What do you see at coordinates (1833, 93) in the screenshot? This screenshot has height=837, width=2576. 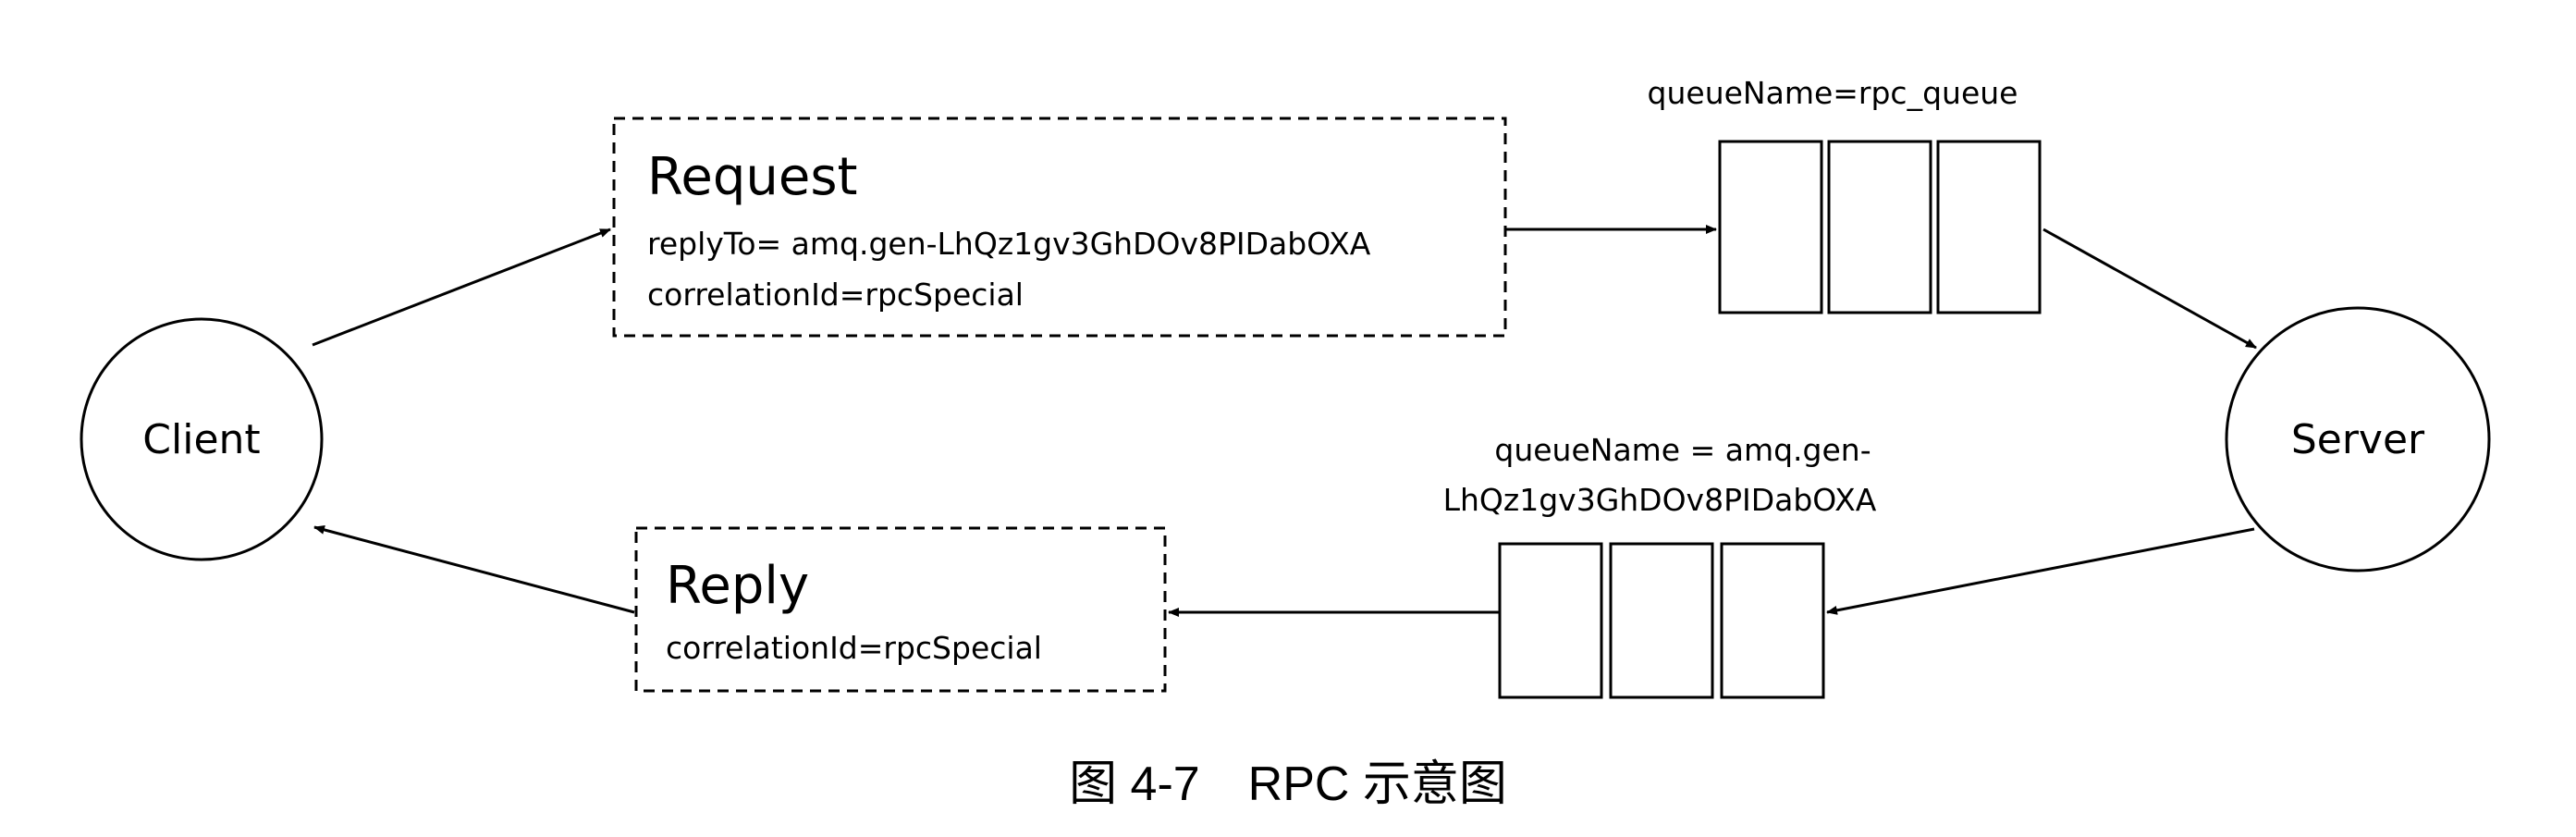 I see `rpc-queue-label: queueName=rpc_queue` at bounding box center [1833, 93].